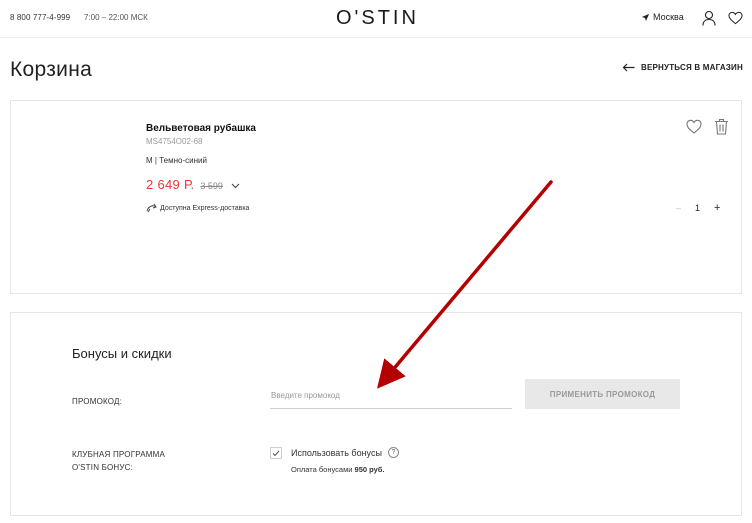 The height and width of the screenshot is (523, 752). What do you see at coordinates (628, 67) in the screenshot?
I see `arrow-left-icon` at bounding box center [628, 67].